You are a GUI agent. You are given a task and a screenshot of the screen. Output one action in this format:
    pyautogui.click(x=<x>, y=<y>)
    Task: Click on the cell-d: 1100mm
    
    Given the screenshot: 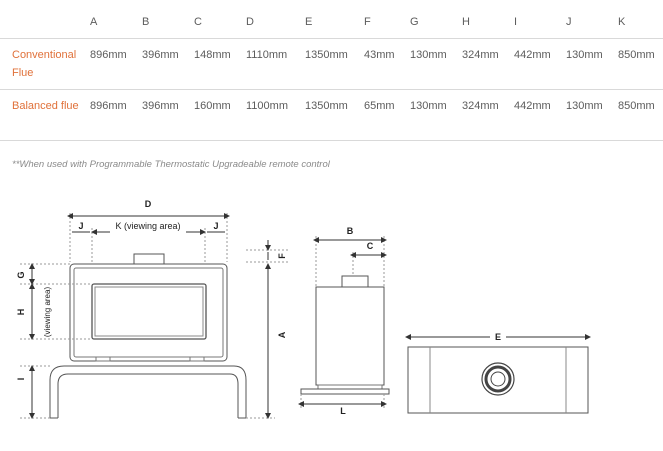 What is the action you would take?
    pyautogui.click(x=267, y=106)
    